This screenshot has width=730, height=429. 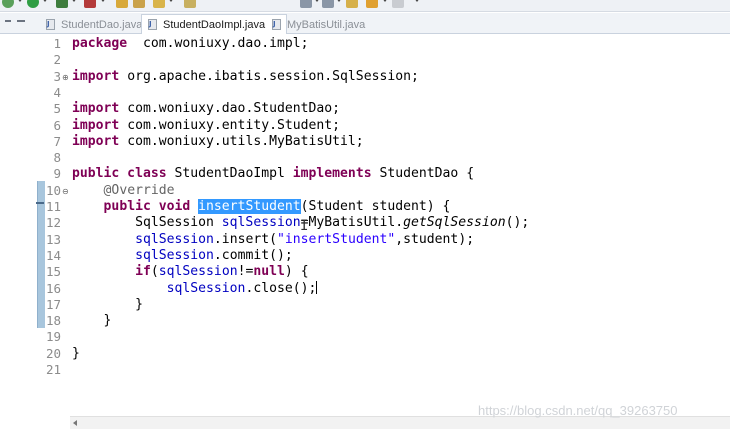 I want to click on forward-dropdown-icon, so click(x=417, y=1).